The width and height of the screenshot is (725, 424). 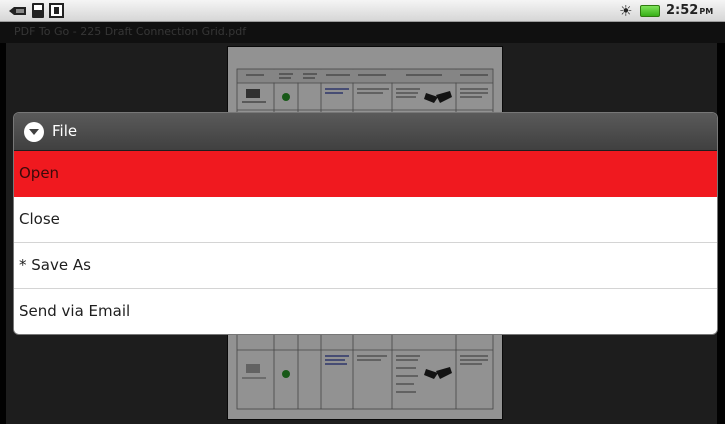 I want to click on dialog-header: File, so click(x=365, y=132).